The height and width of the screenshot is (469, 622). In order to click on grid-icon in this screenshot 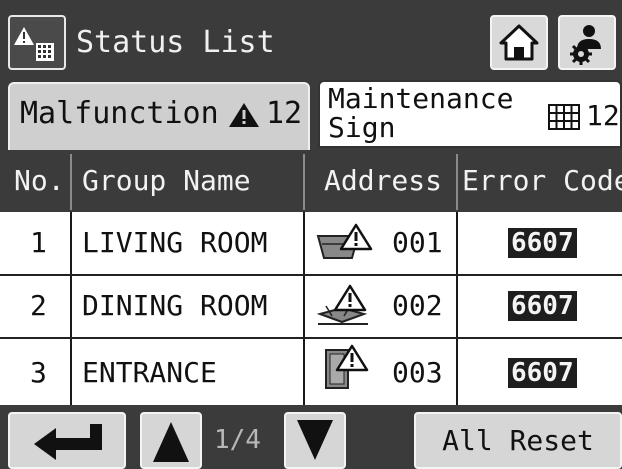, I will do `click(564, 117)`.